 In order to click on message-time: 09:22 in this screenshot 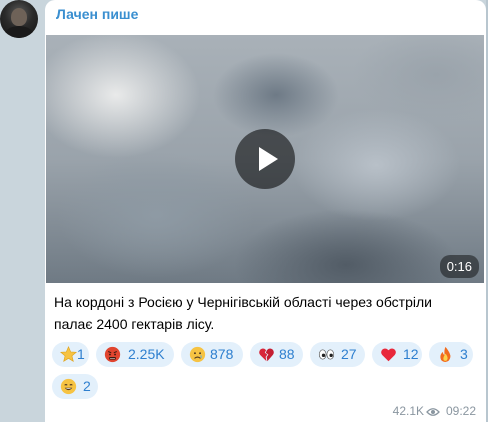, I will do `click(460, 411)`.